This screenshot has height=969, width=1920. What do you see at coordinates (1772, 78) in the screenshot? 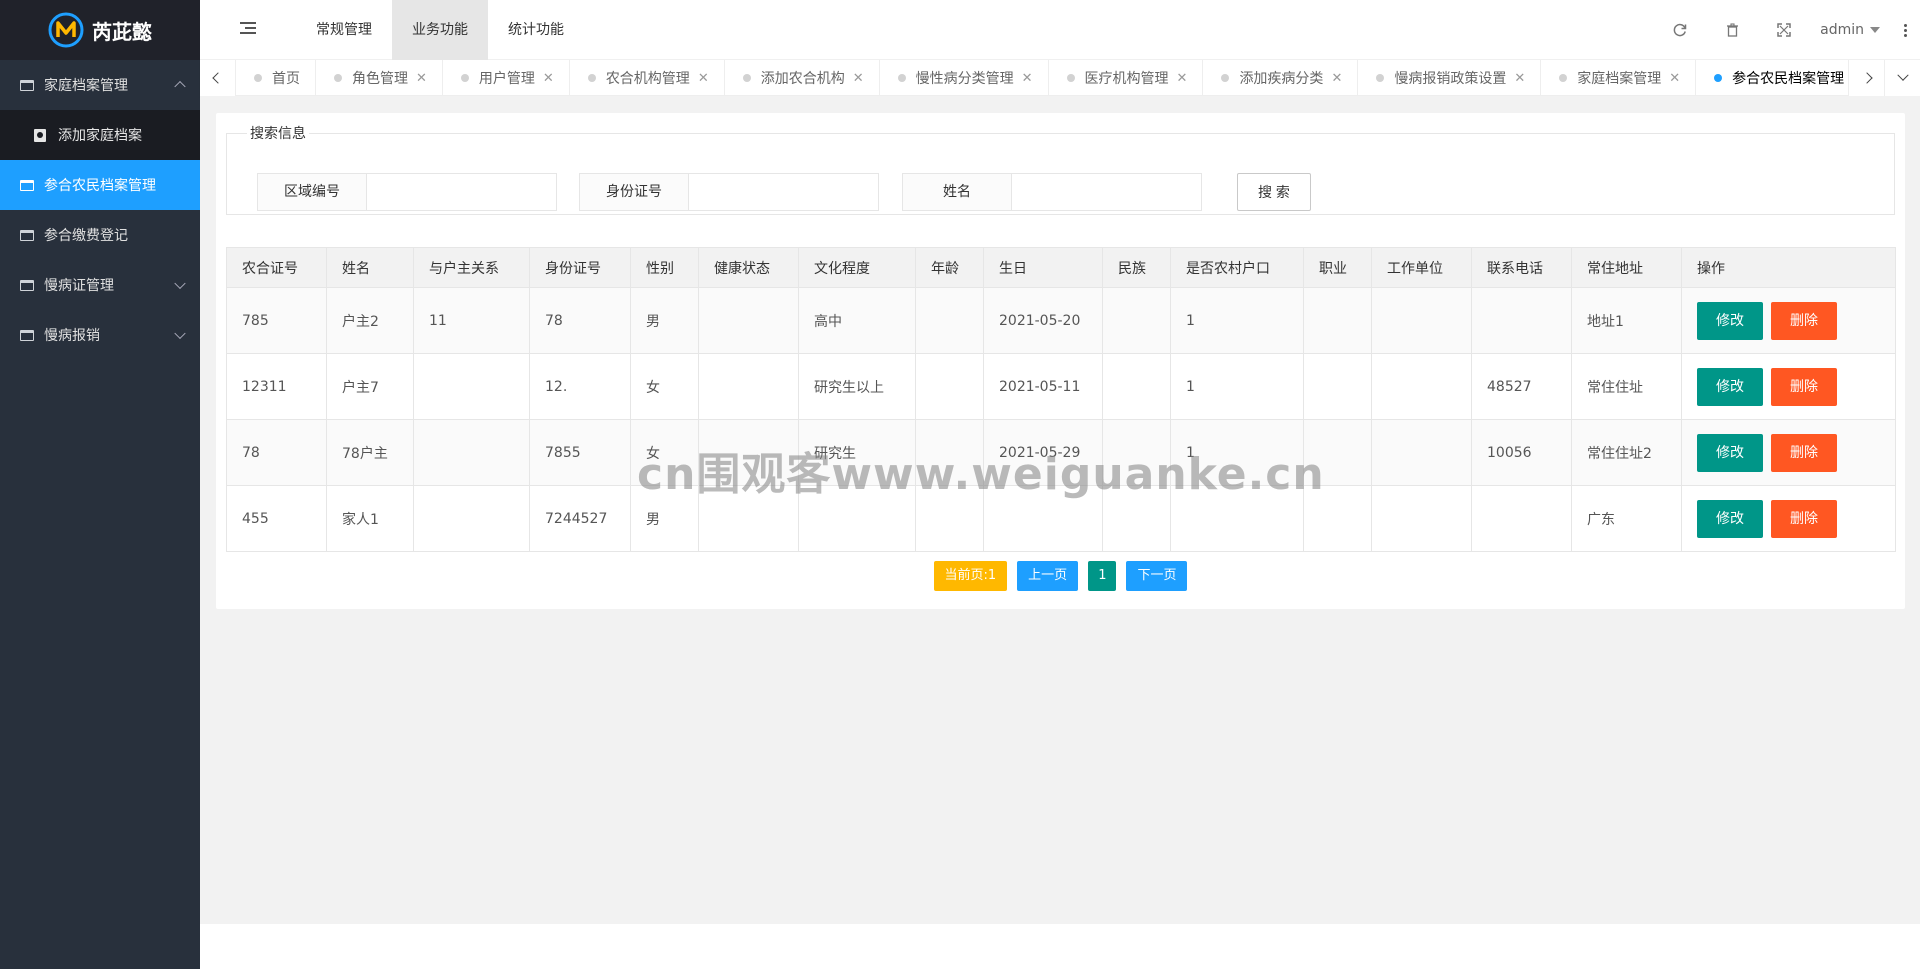
I see `tab-farmer-archive: 参合农民档案管理✕` at bounding box center [1772, 78].